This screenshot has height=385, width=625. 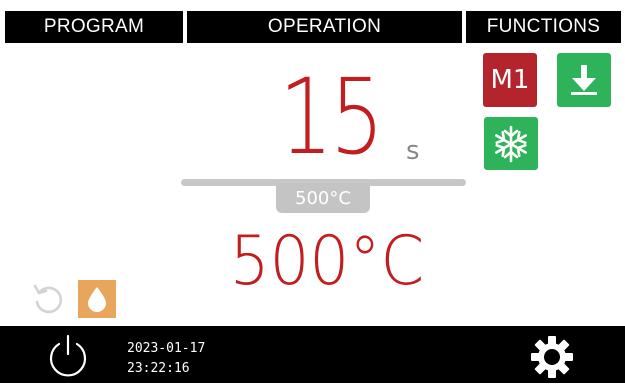 I want to click on water-drop-button, so click(x=97, y=299).